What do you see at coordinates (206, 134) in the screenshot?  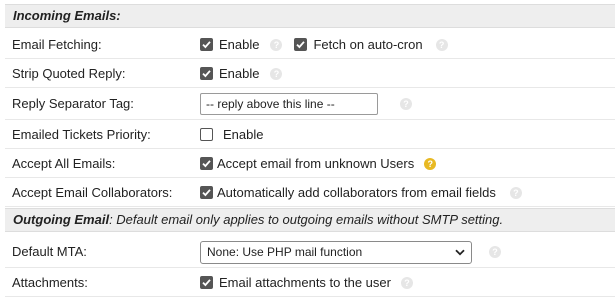 I see `emailed-tickets-priority-checkbox` at bounding box center [206, 134].